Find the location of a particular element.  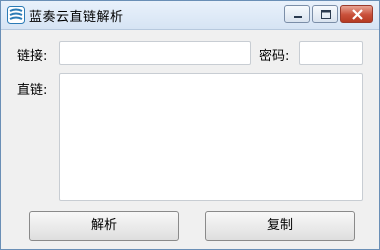

close-button is located at coordinates (356, 14).